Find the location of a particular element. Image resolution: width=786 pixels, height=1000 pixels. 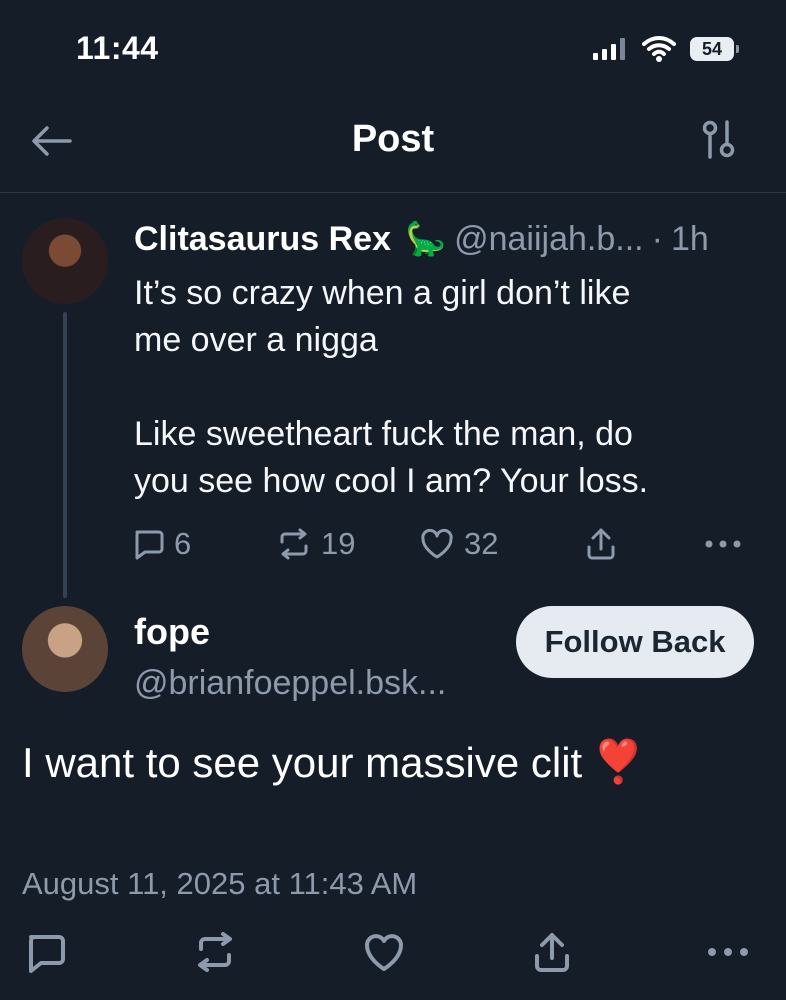

battery-level: 54 is located at coordinates (712, 48).